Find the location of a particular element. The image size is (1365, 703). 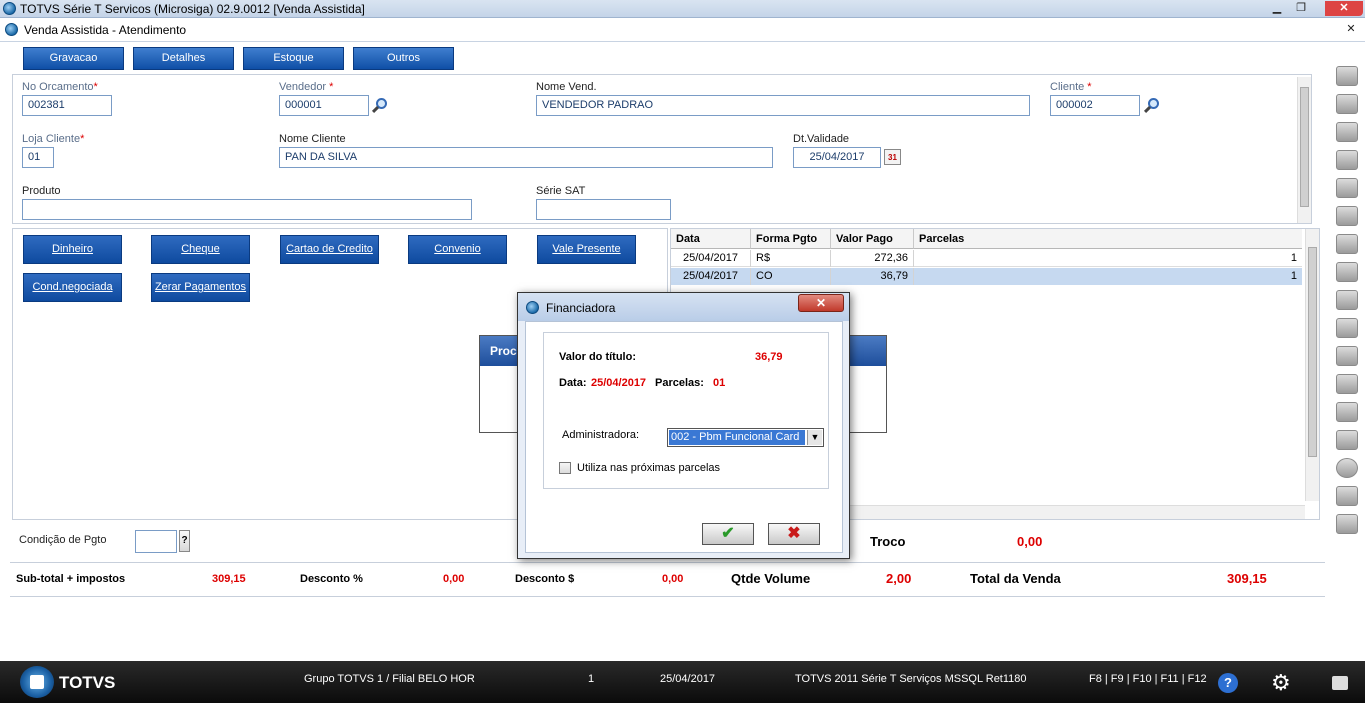

col-header-valor: Valor Pago is located at coordinates (872, 239).